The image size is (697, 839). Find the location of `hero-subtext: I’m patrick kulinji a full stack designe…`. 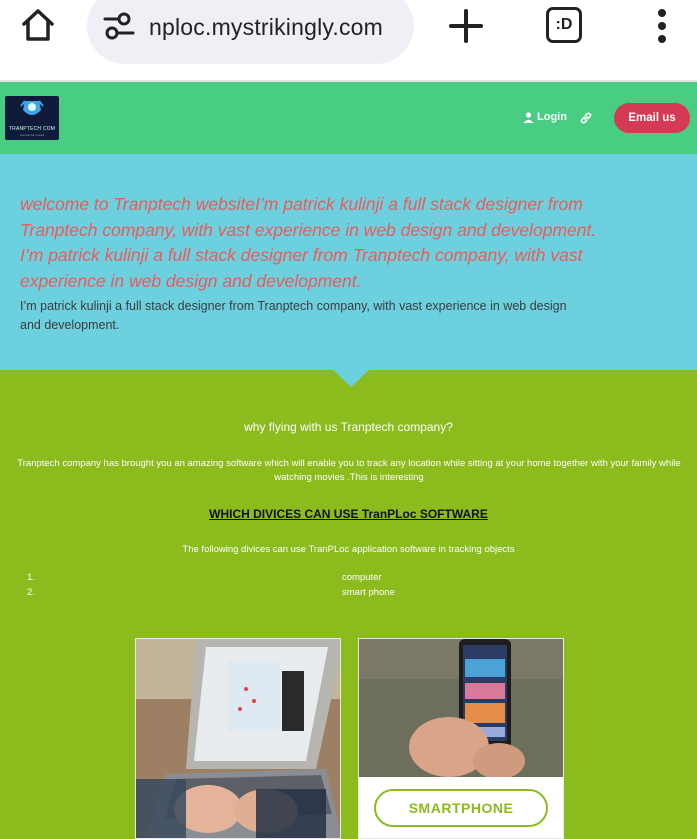

hero-subtext: I’m patrick kulinji a full stack designe… is located at coordinates (293, 315).